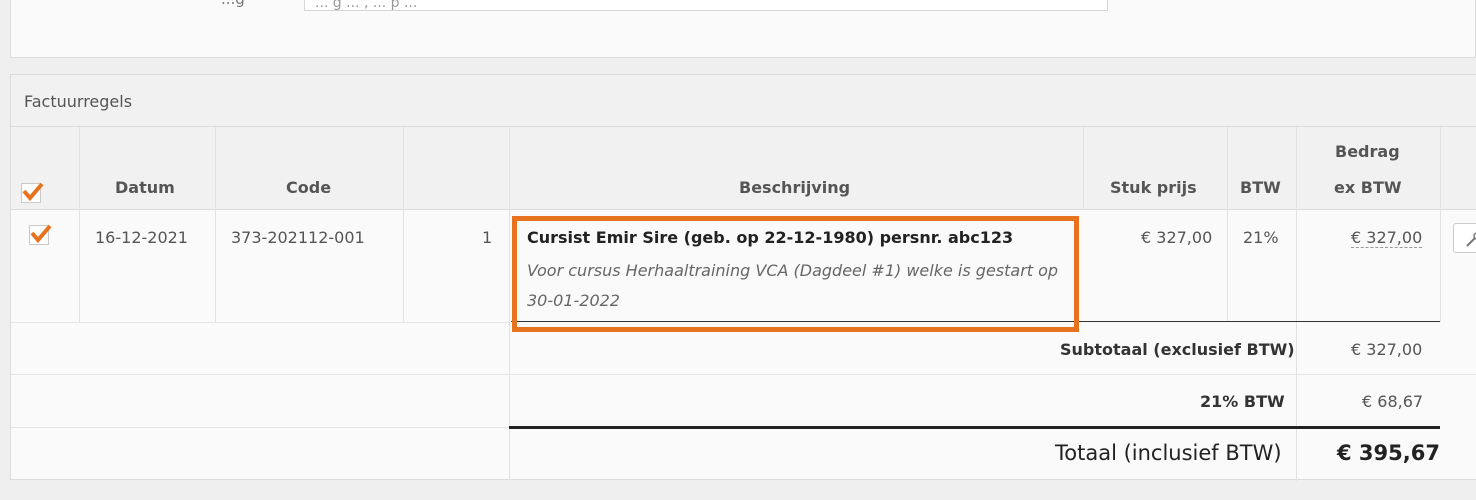 The image size is (1476, 500). What do you see at coordinates (1464, 238) in the screenshot?
I see `edit-row-button` at bounding box center [1464, 238].